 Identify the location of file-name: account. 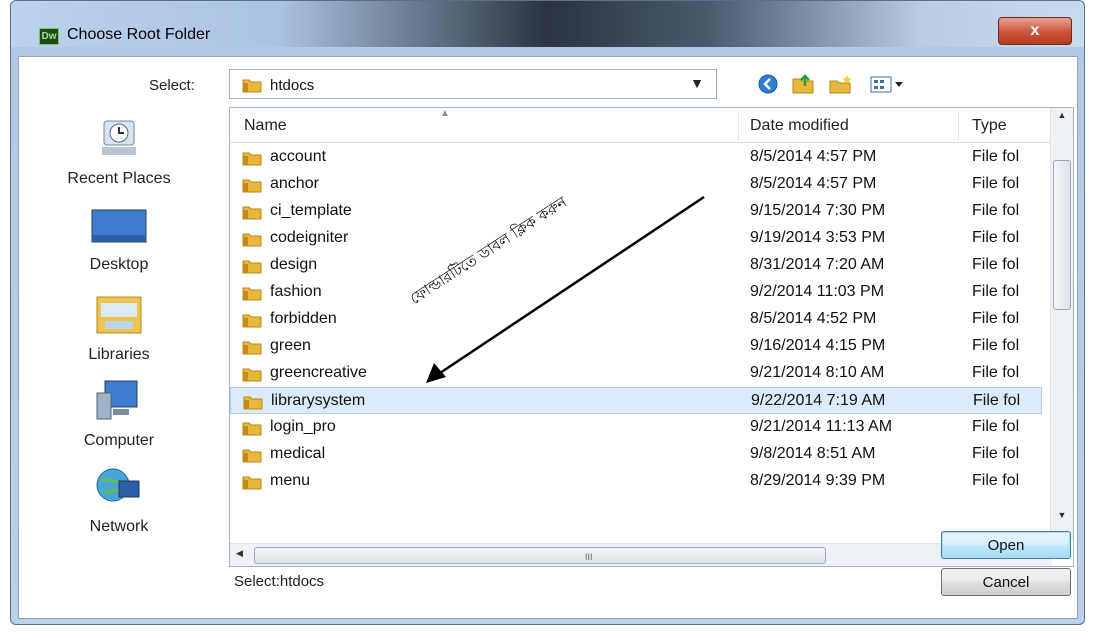
(298, 156).